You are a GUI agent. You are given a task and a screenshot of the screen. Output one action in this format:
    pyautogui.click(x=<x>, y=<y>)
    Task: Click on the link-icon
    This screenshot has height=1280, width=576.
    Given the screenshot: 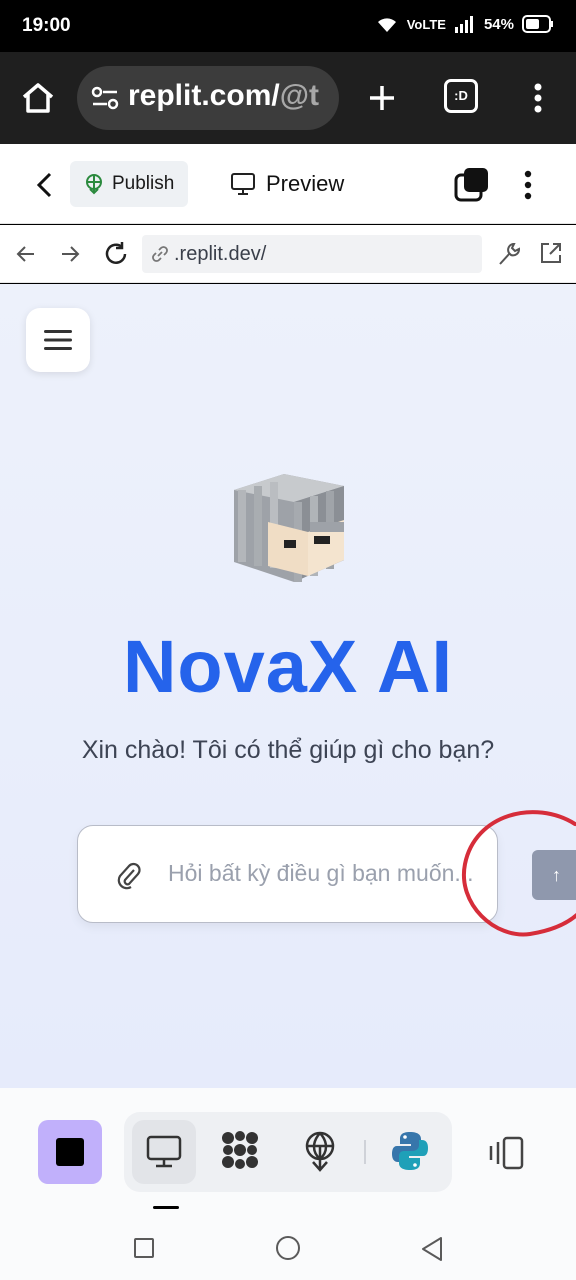 What is the action you would take?
    pyautogui.click(x=160, y=254)
    